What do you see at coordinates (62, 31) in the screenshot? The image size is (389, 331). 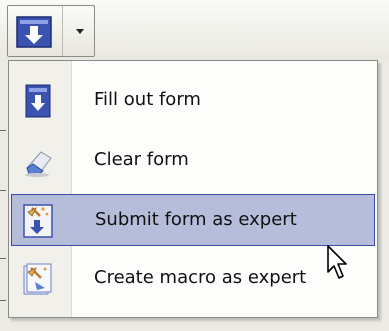 I see `split-separator` at bounding box center [62, 31].